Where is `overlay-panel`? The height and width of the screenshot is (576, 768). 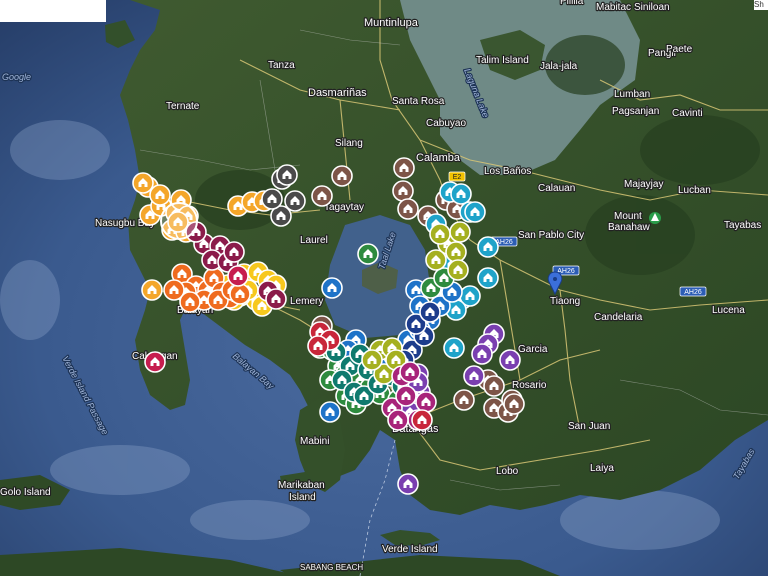 overlay-panel is located at coordinates (53, 11).